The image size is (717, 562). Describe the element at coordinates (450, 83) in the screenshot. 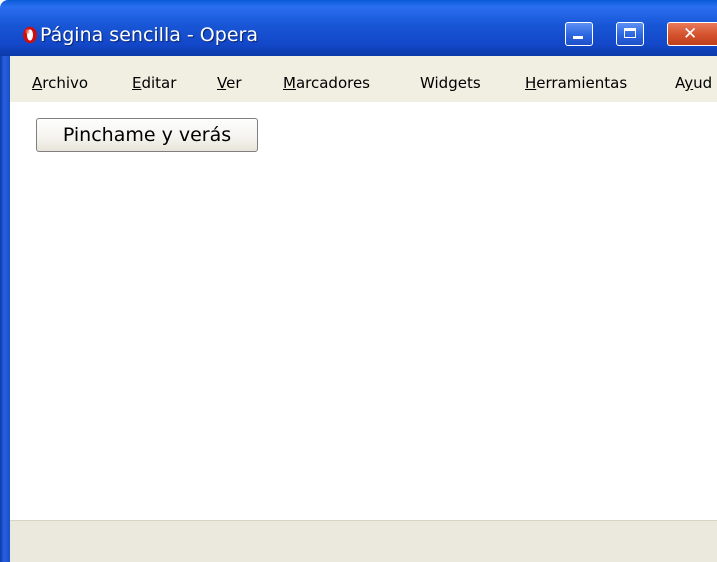

I see `menu-widgets: Widgets` at that location.